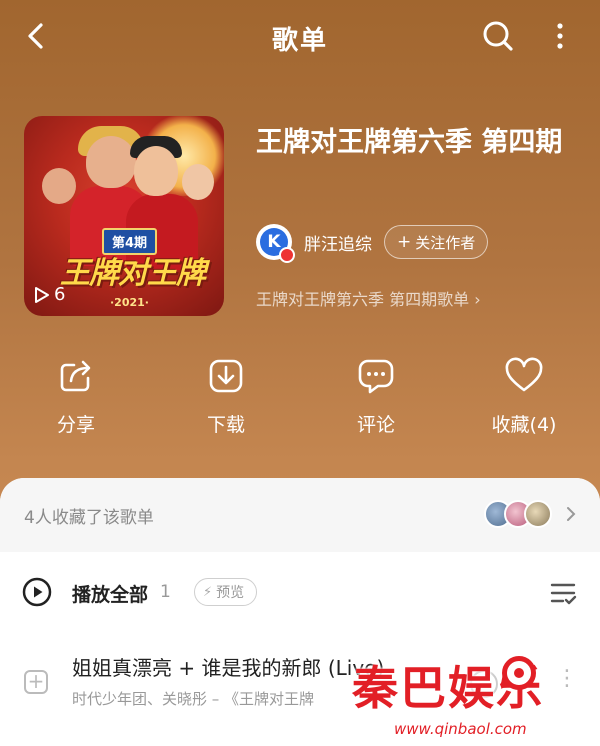 The width and height of the screenshot is (600, 746). Describe the element at coordinates (445, 242) in the screenshot. I see `follow-label: 关注作者` at that location.